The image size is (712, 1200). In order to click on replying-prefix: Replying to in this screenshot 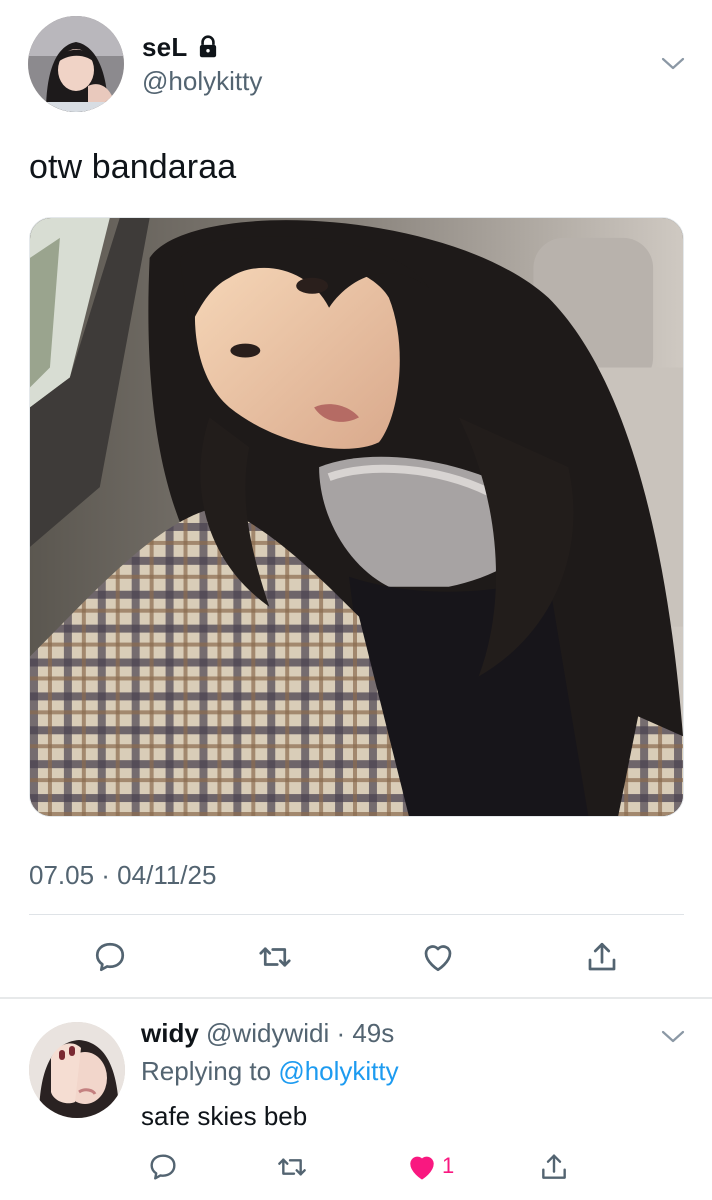, I will do `click(206, 1071)`.